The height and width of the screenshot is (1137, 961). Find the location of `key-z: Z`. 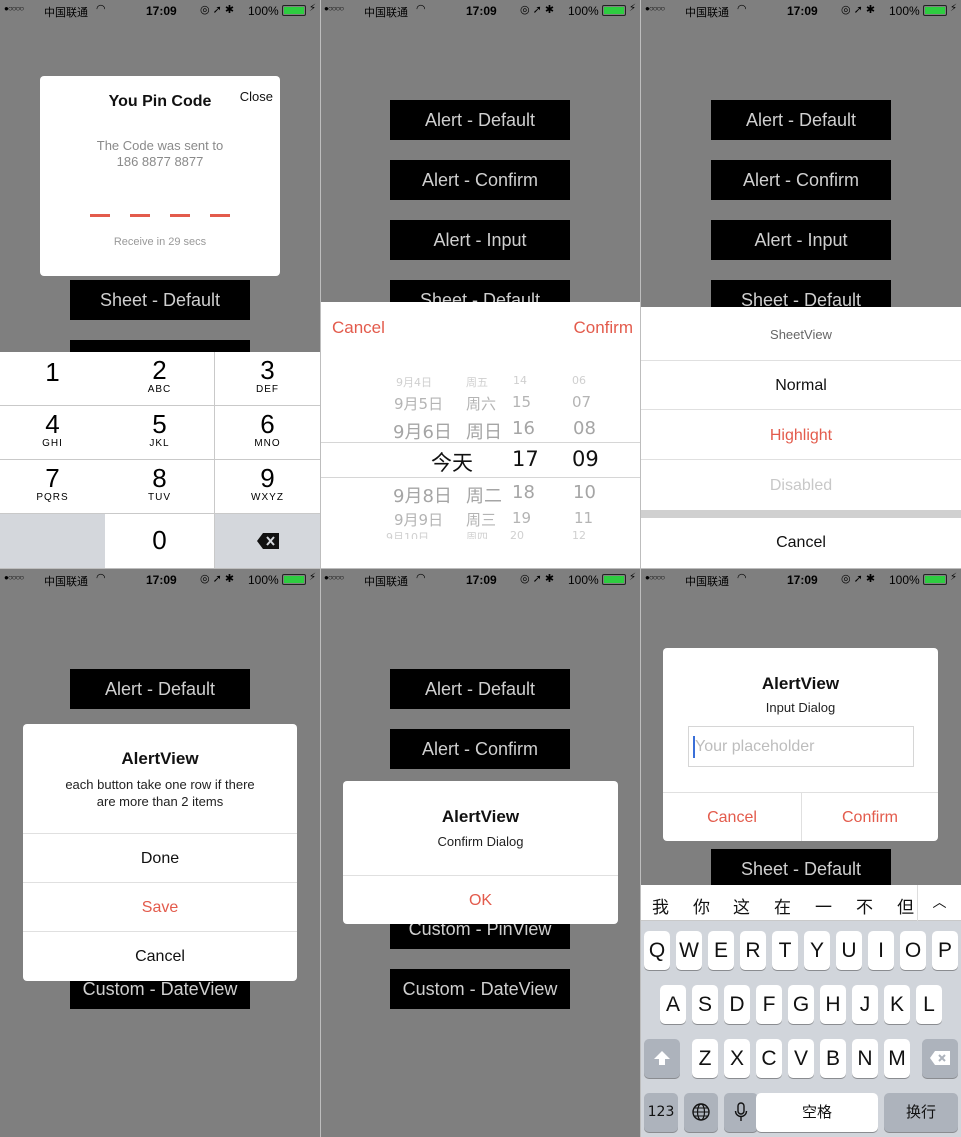

key-z: Z is located at coordinates (705, 1058).